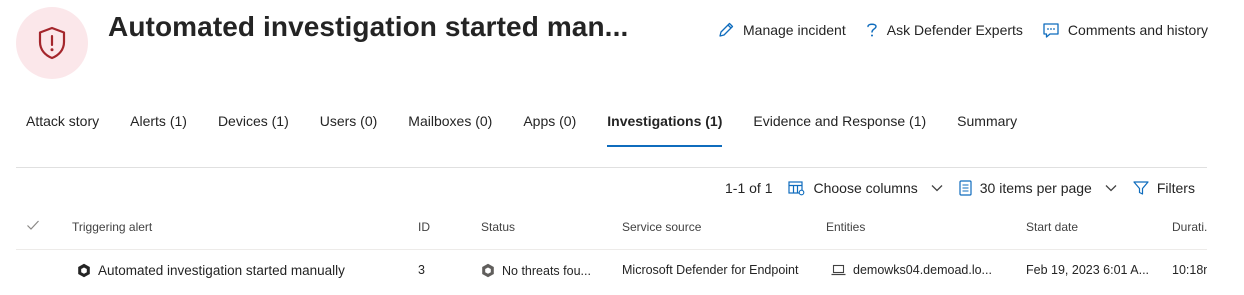 This screenshot has width=1244, height=295. I want to click on filters-button: Filters, so click(1164, 188).